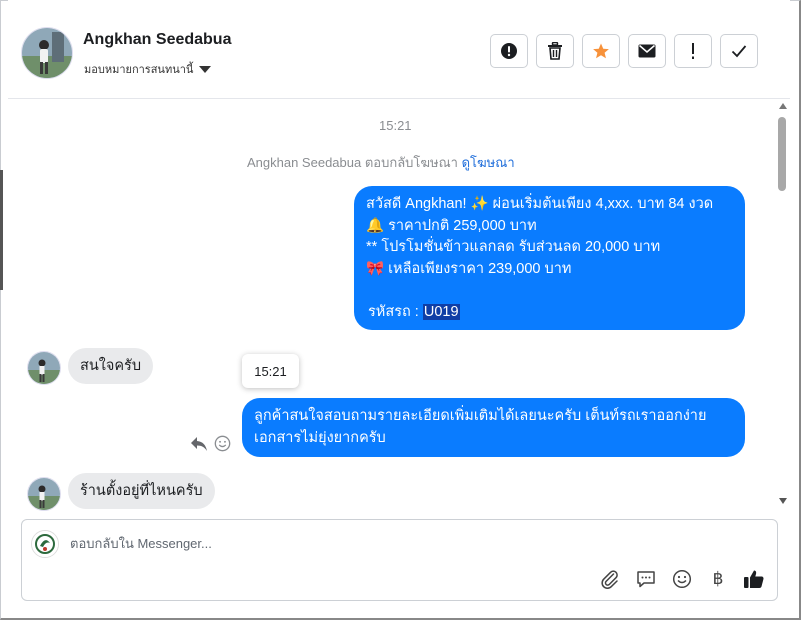 Image resolution: width=803 pixels, height=622 pixels. Describe the element at coordinates (718, 579) in the screenshot. I see `baht-icon: ฿` at that location.